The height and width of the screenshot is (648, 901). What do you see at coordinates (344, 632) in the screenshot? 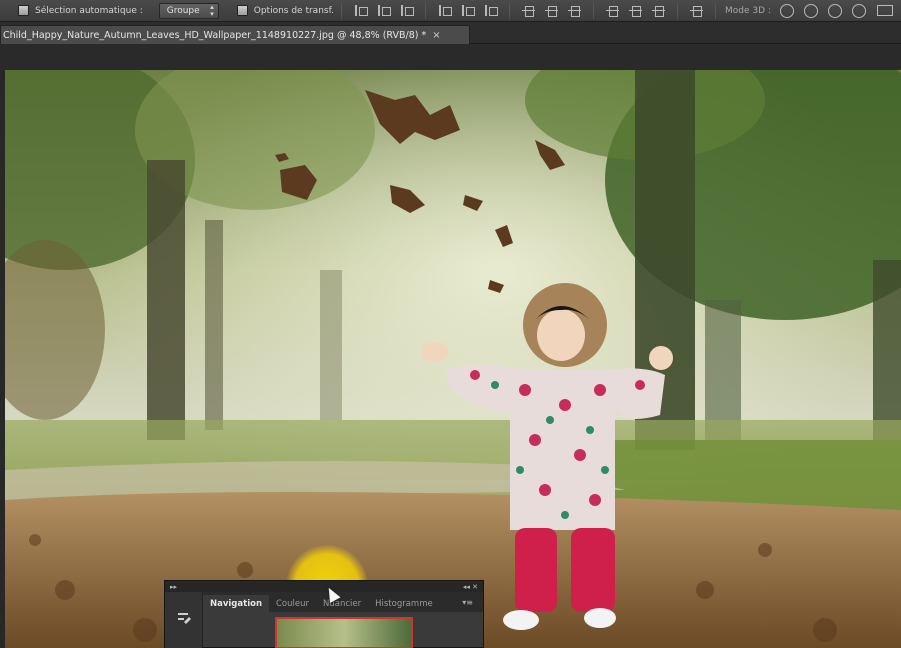
I see `navigator-preview-thumbnail` at bounding box center [344, 632].